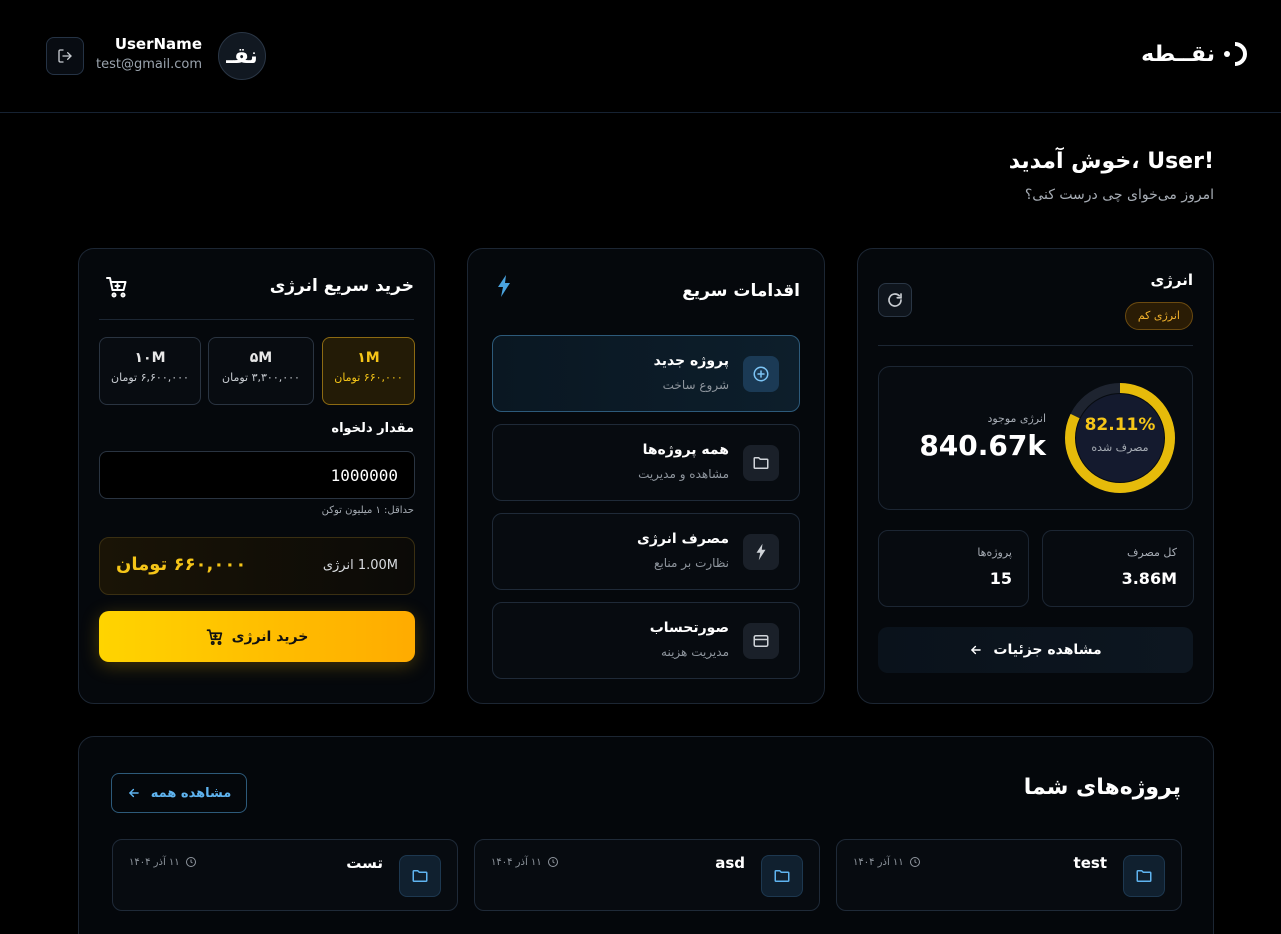 The image size is (1281, 934). What do you see at coordinates (1000, 578) in the screenshot?
I see `projects-count-value: 15` at bounding box center [1000, 578].